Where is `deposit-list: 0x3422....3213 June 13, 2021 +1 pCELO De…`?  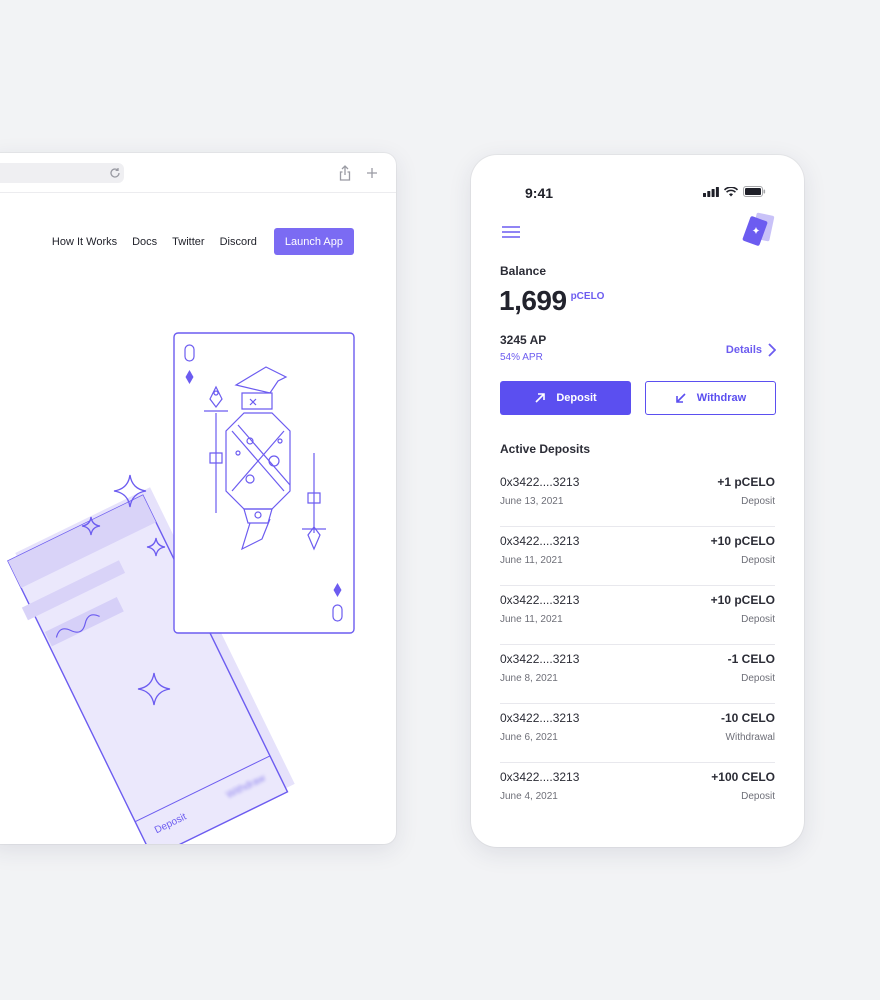
deposit-list: 0x3422....3213 June 13, 2021 +1 pCELO De… is located at coordinates (637, 645).